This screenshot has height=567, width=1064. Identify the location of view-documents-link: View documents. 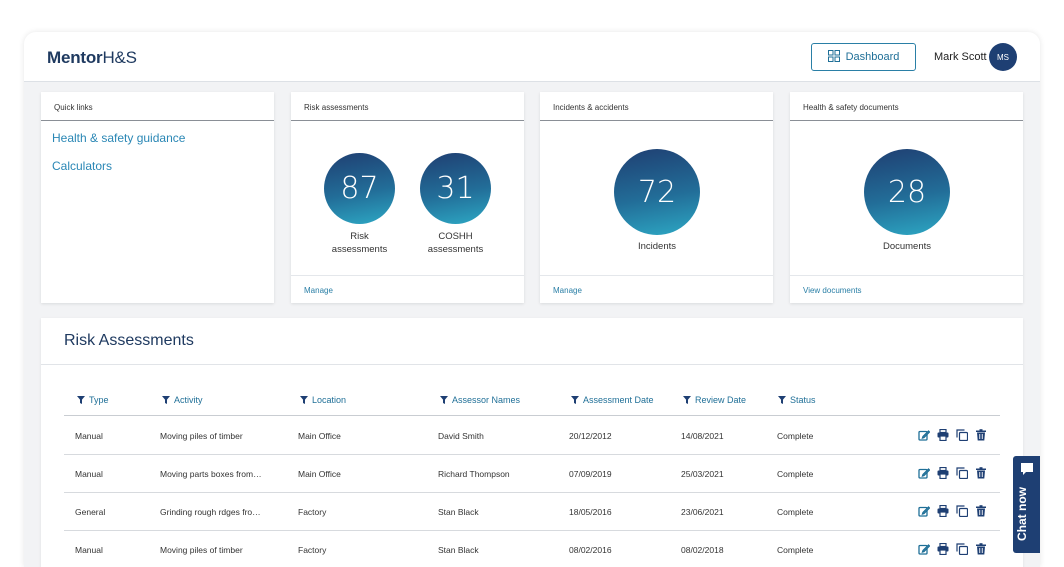
(906, 289).